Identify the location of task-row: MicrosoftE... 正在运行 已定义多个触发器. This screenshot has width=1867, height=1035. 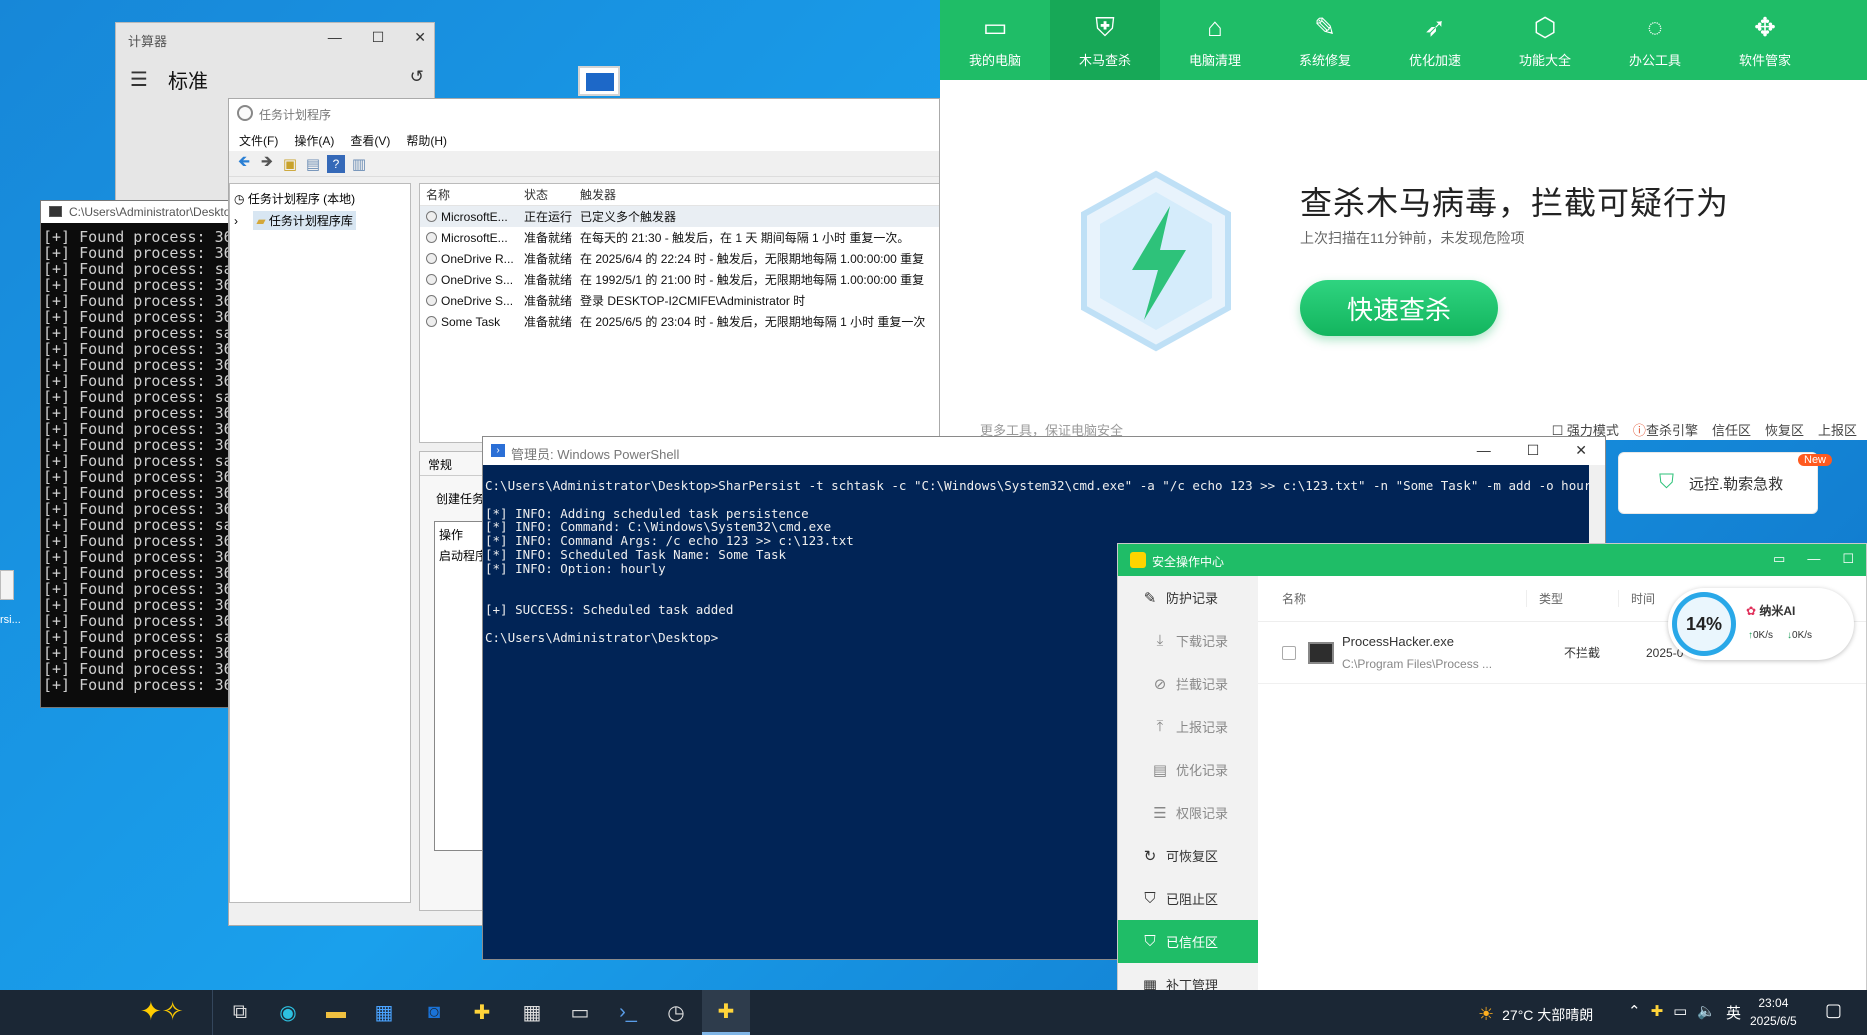
(679, 216).